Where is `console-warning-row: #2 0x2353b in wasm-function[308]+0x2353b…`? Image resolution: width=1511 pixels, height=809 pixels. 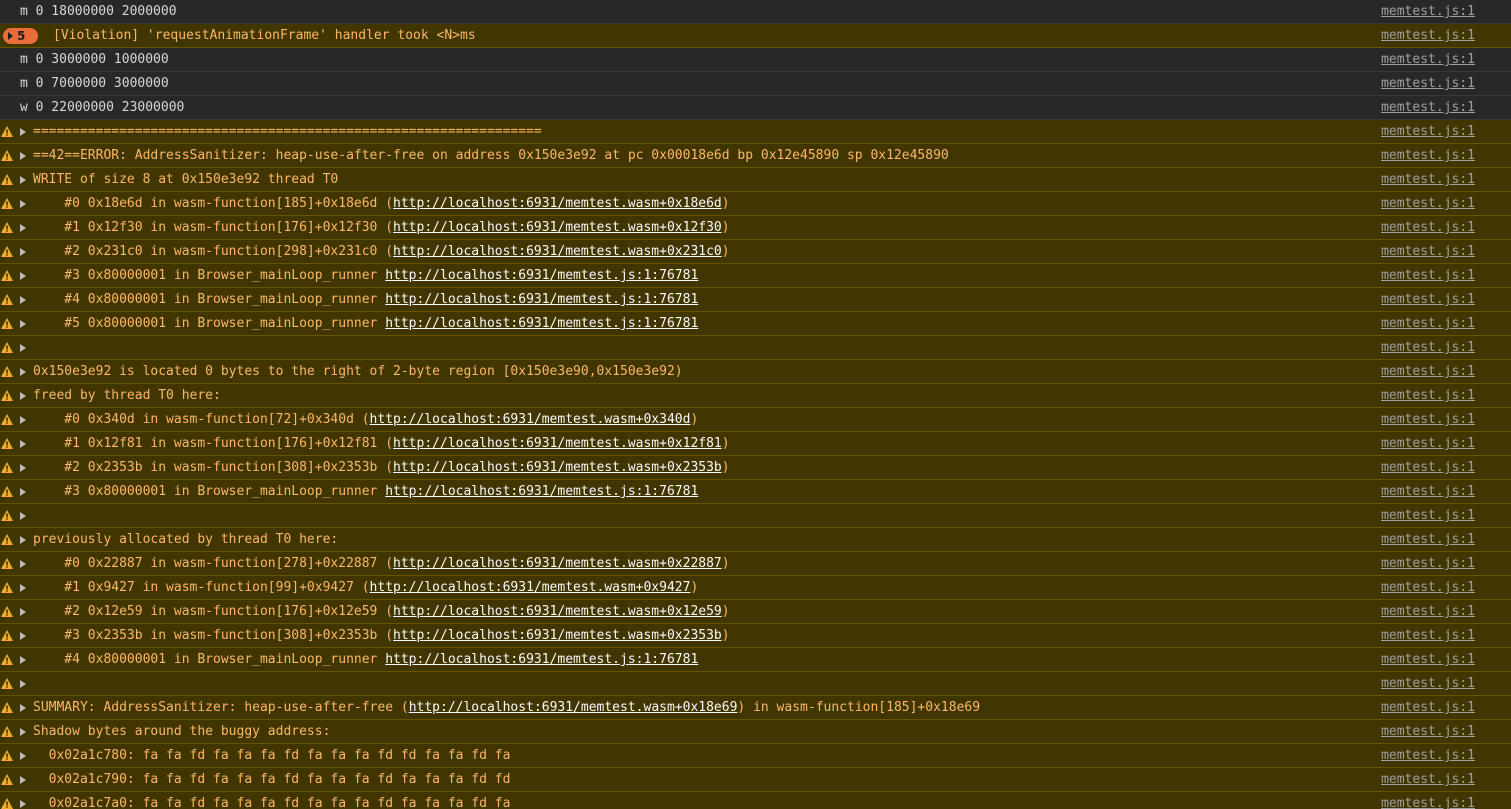
console-warning-row: #2 0x2353b in wasm-function[308]+0x2353b… is located at coordinates (755, 468).